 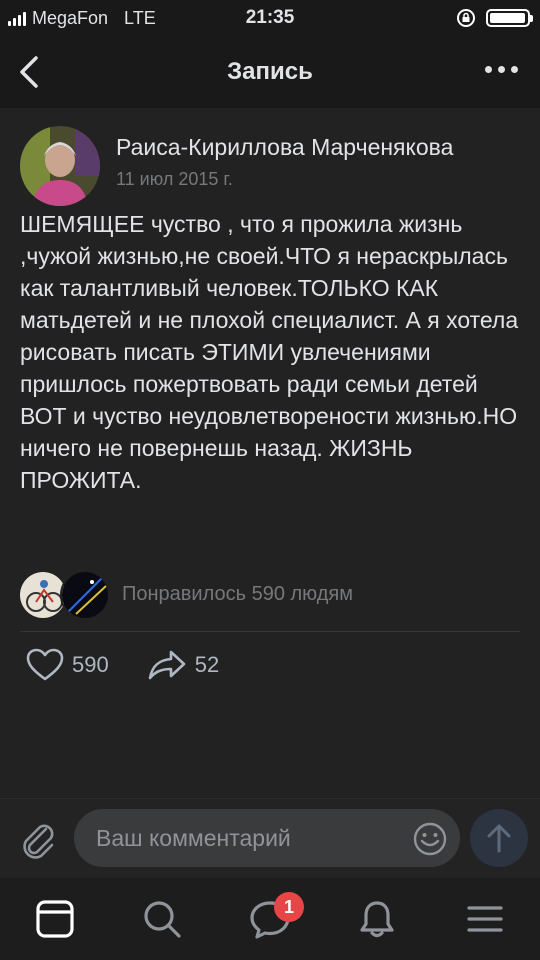 What do you see at coordinates (45, 664) in the screenshot?
I see `heart-icon` at bounding box center [45, 664].